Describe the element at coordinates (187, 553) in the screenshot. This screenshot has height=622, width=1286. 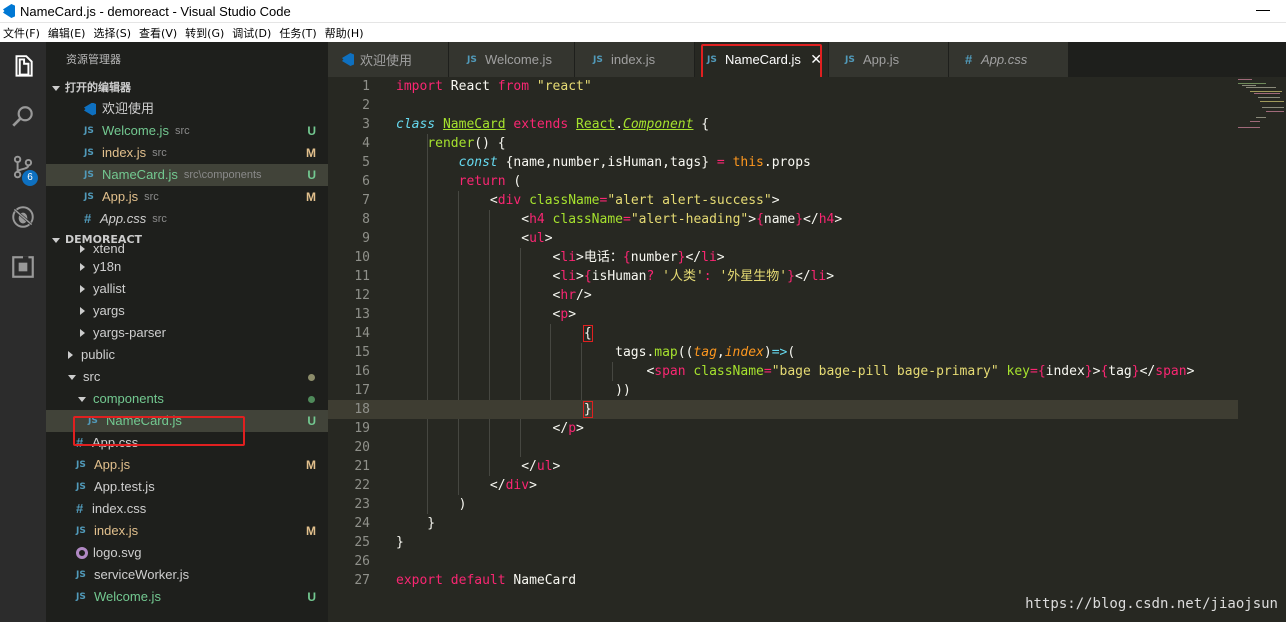
I see `tree-file: logo.svg` at that location.